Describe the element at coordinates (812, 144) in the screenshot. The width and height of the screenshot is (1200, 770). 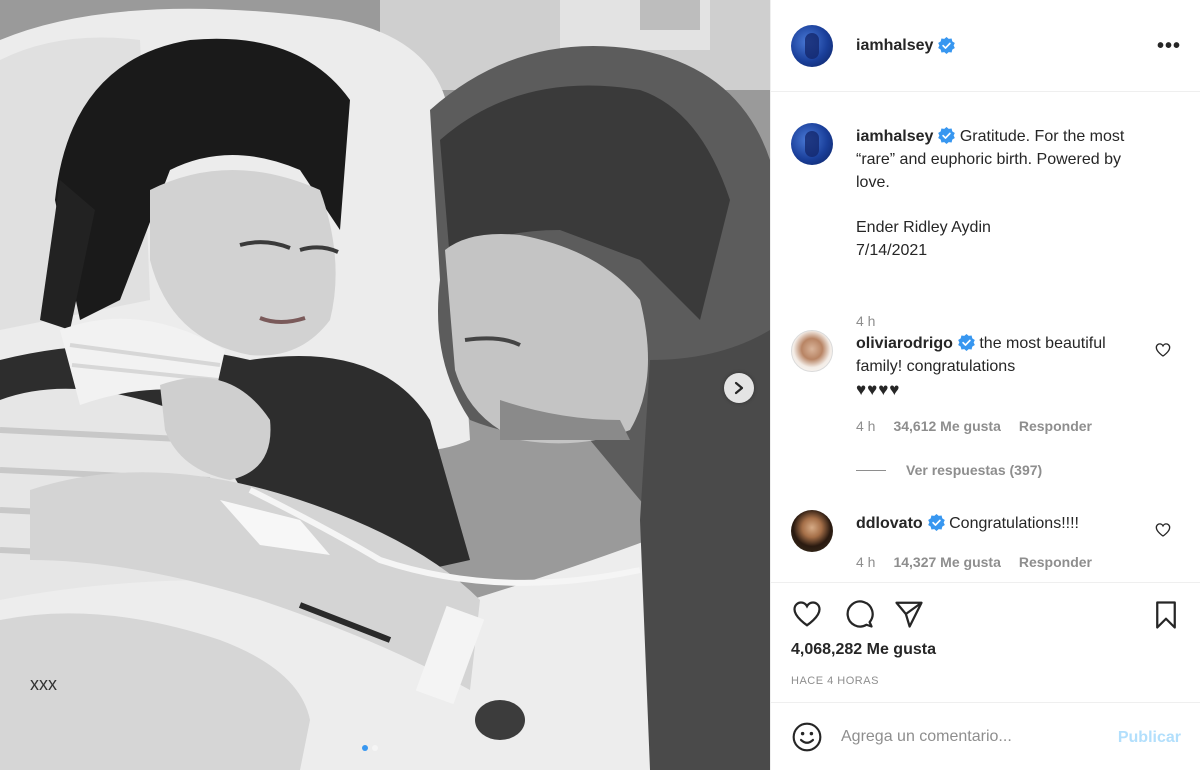
I see `caption-author-avatar` at that location.